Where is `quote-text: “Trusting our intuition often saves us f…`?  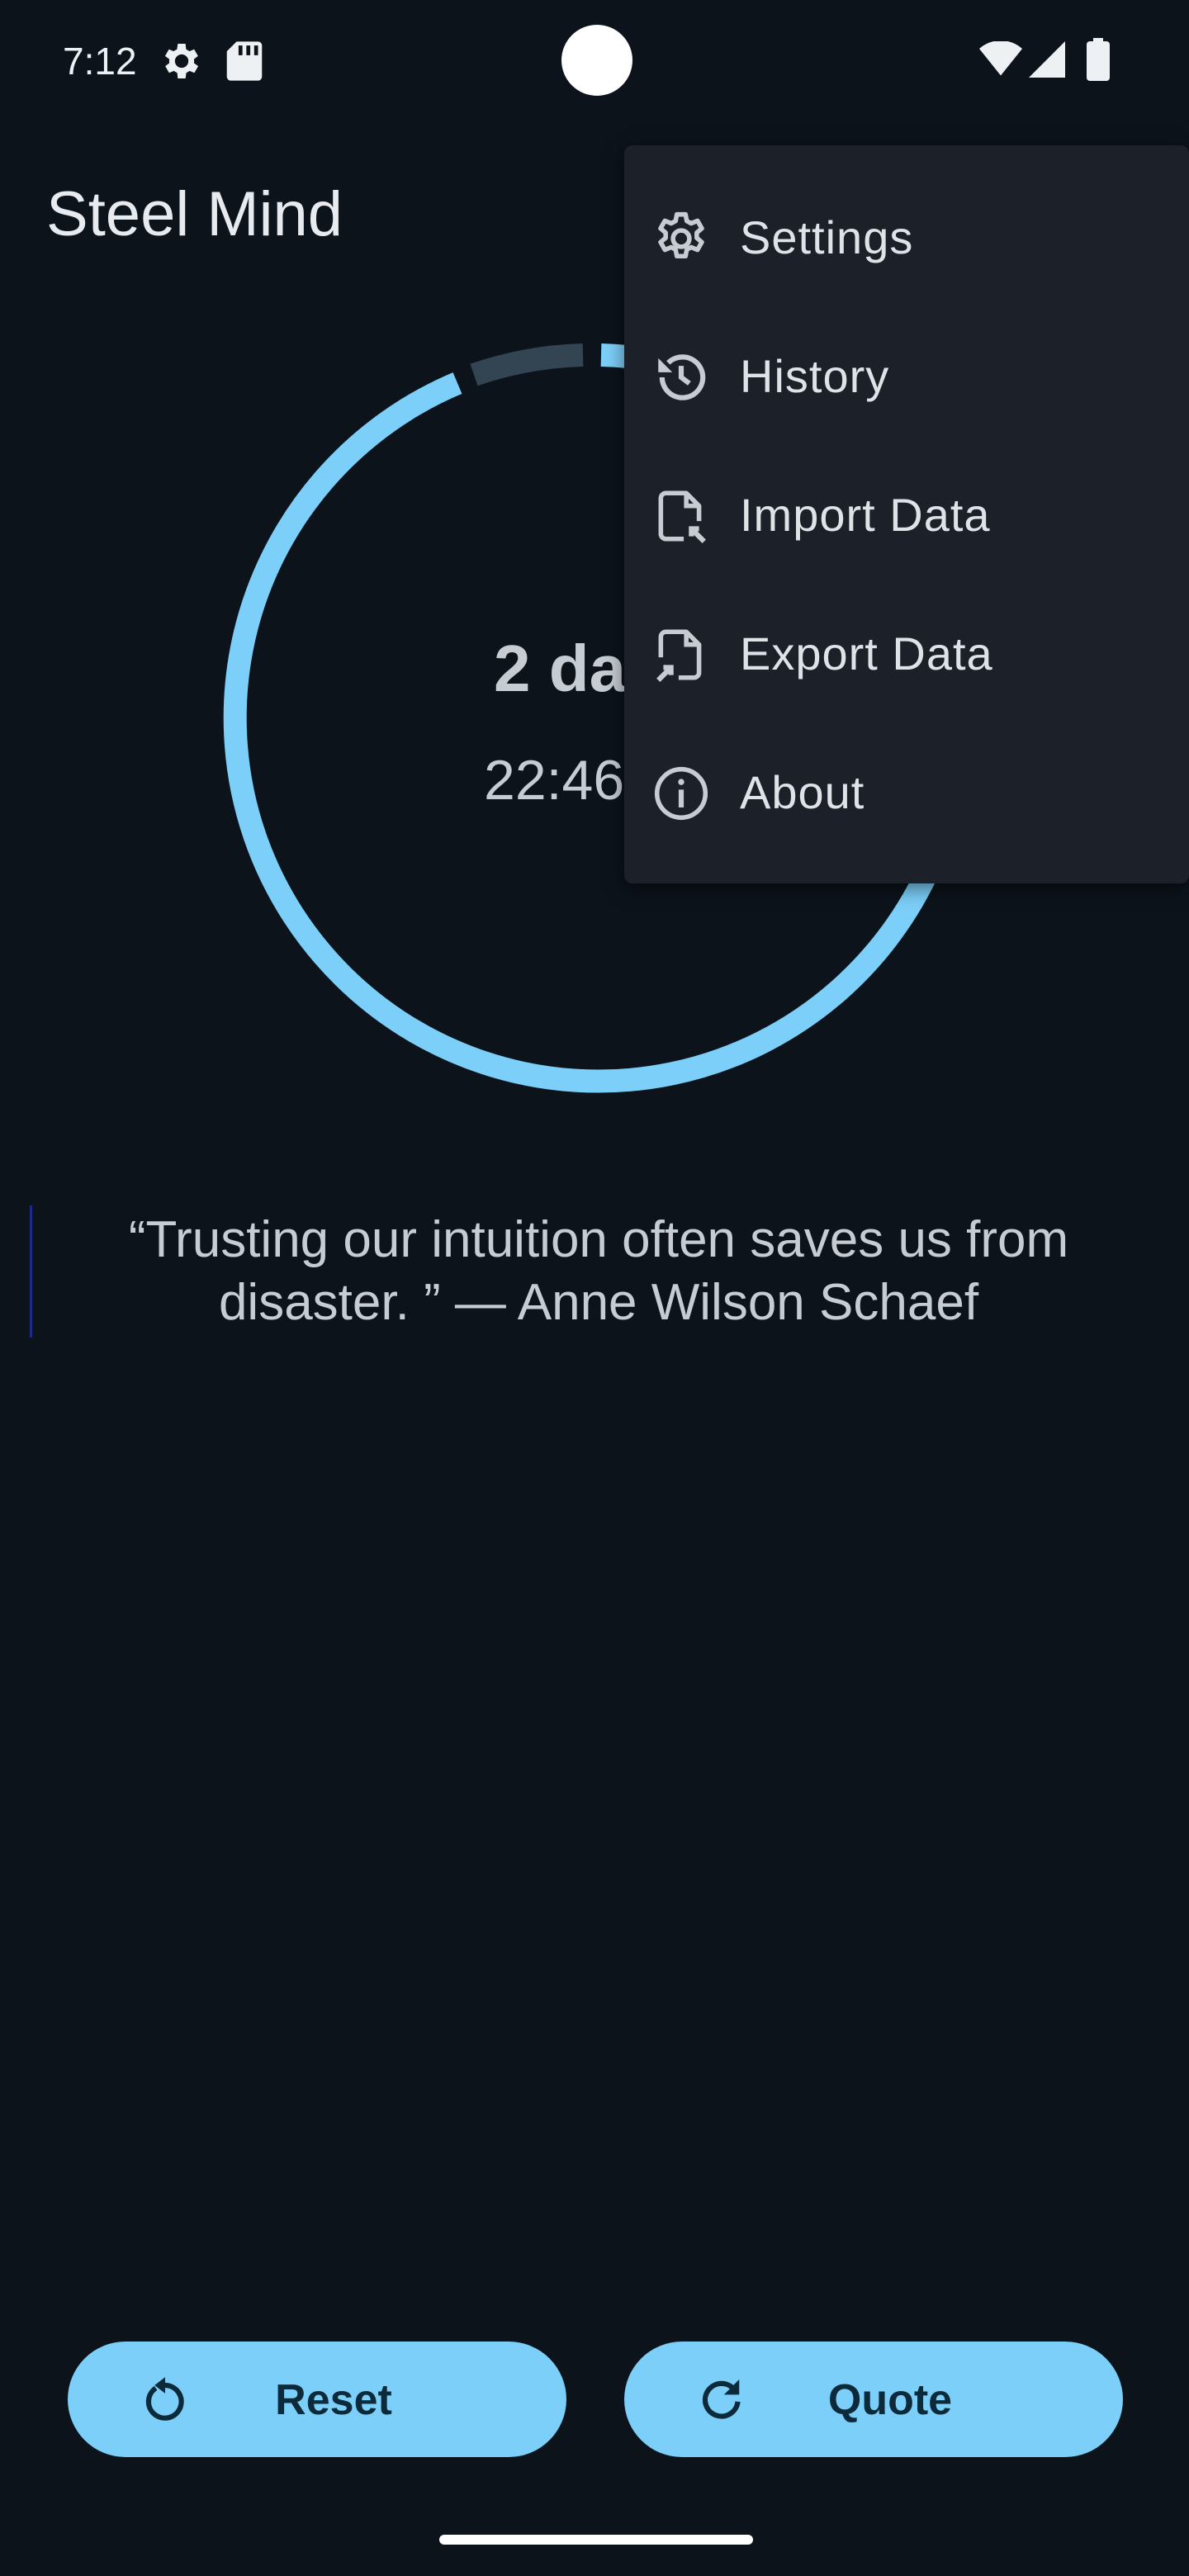
quote-text: “Trusting our intuition often saves us f… is located at coordinates (598, 1271).